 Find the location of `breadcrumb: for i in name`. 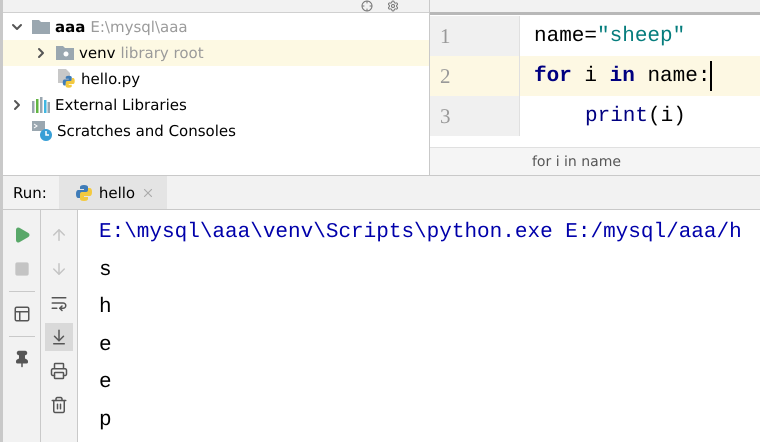

breadcrumb: for i in name is located at coordinates (576, 162).